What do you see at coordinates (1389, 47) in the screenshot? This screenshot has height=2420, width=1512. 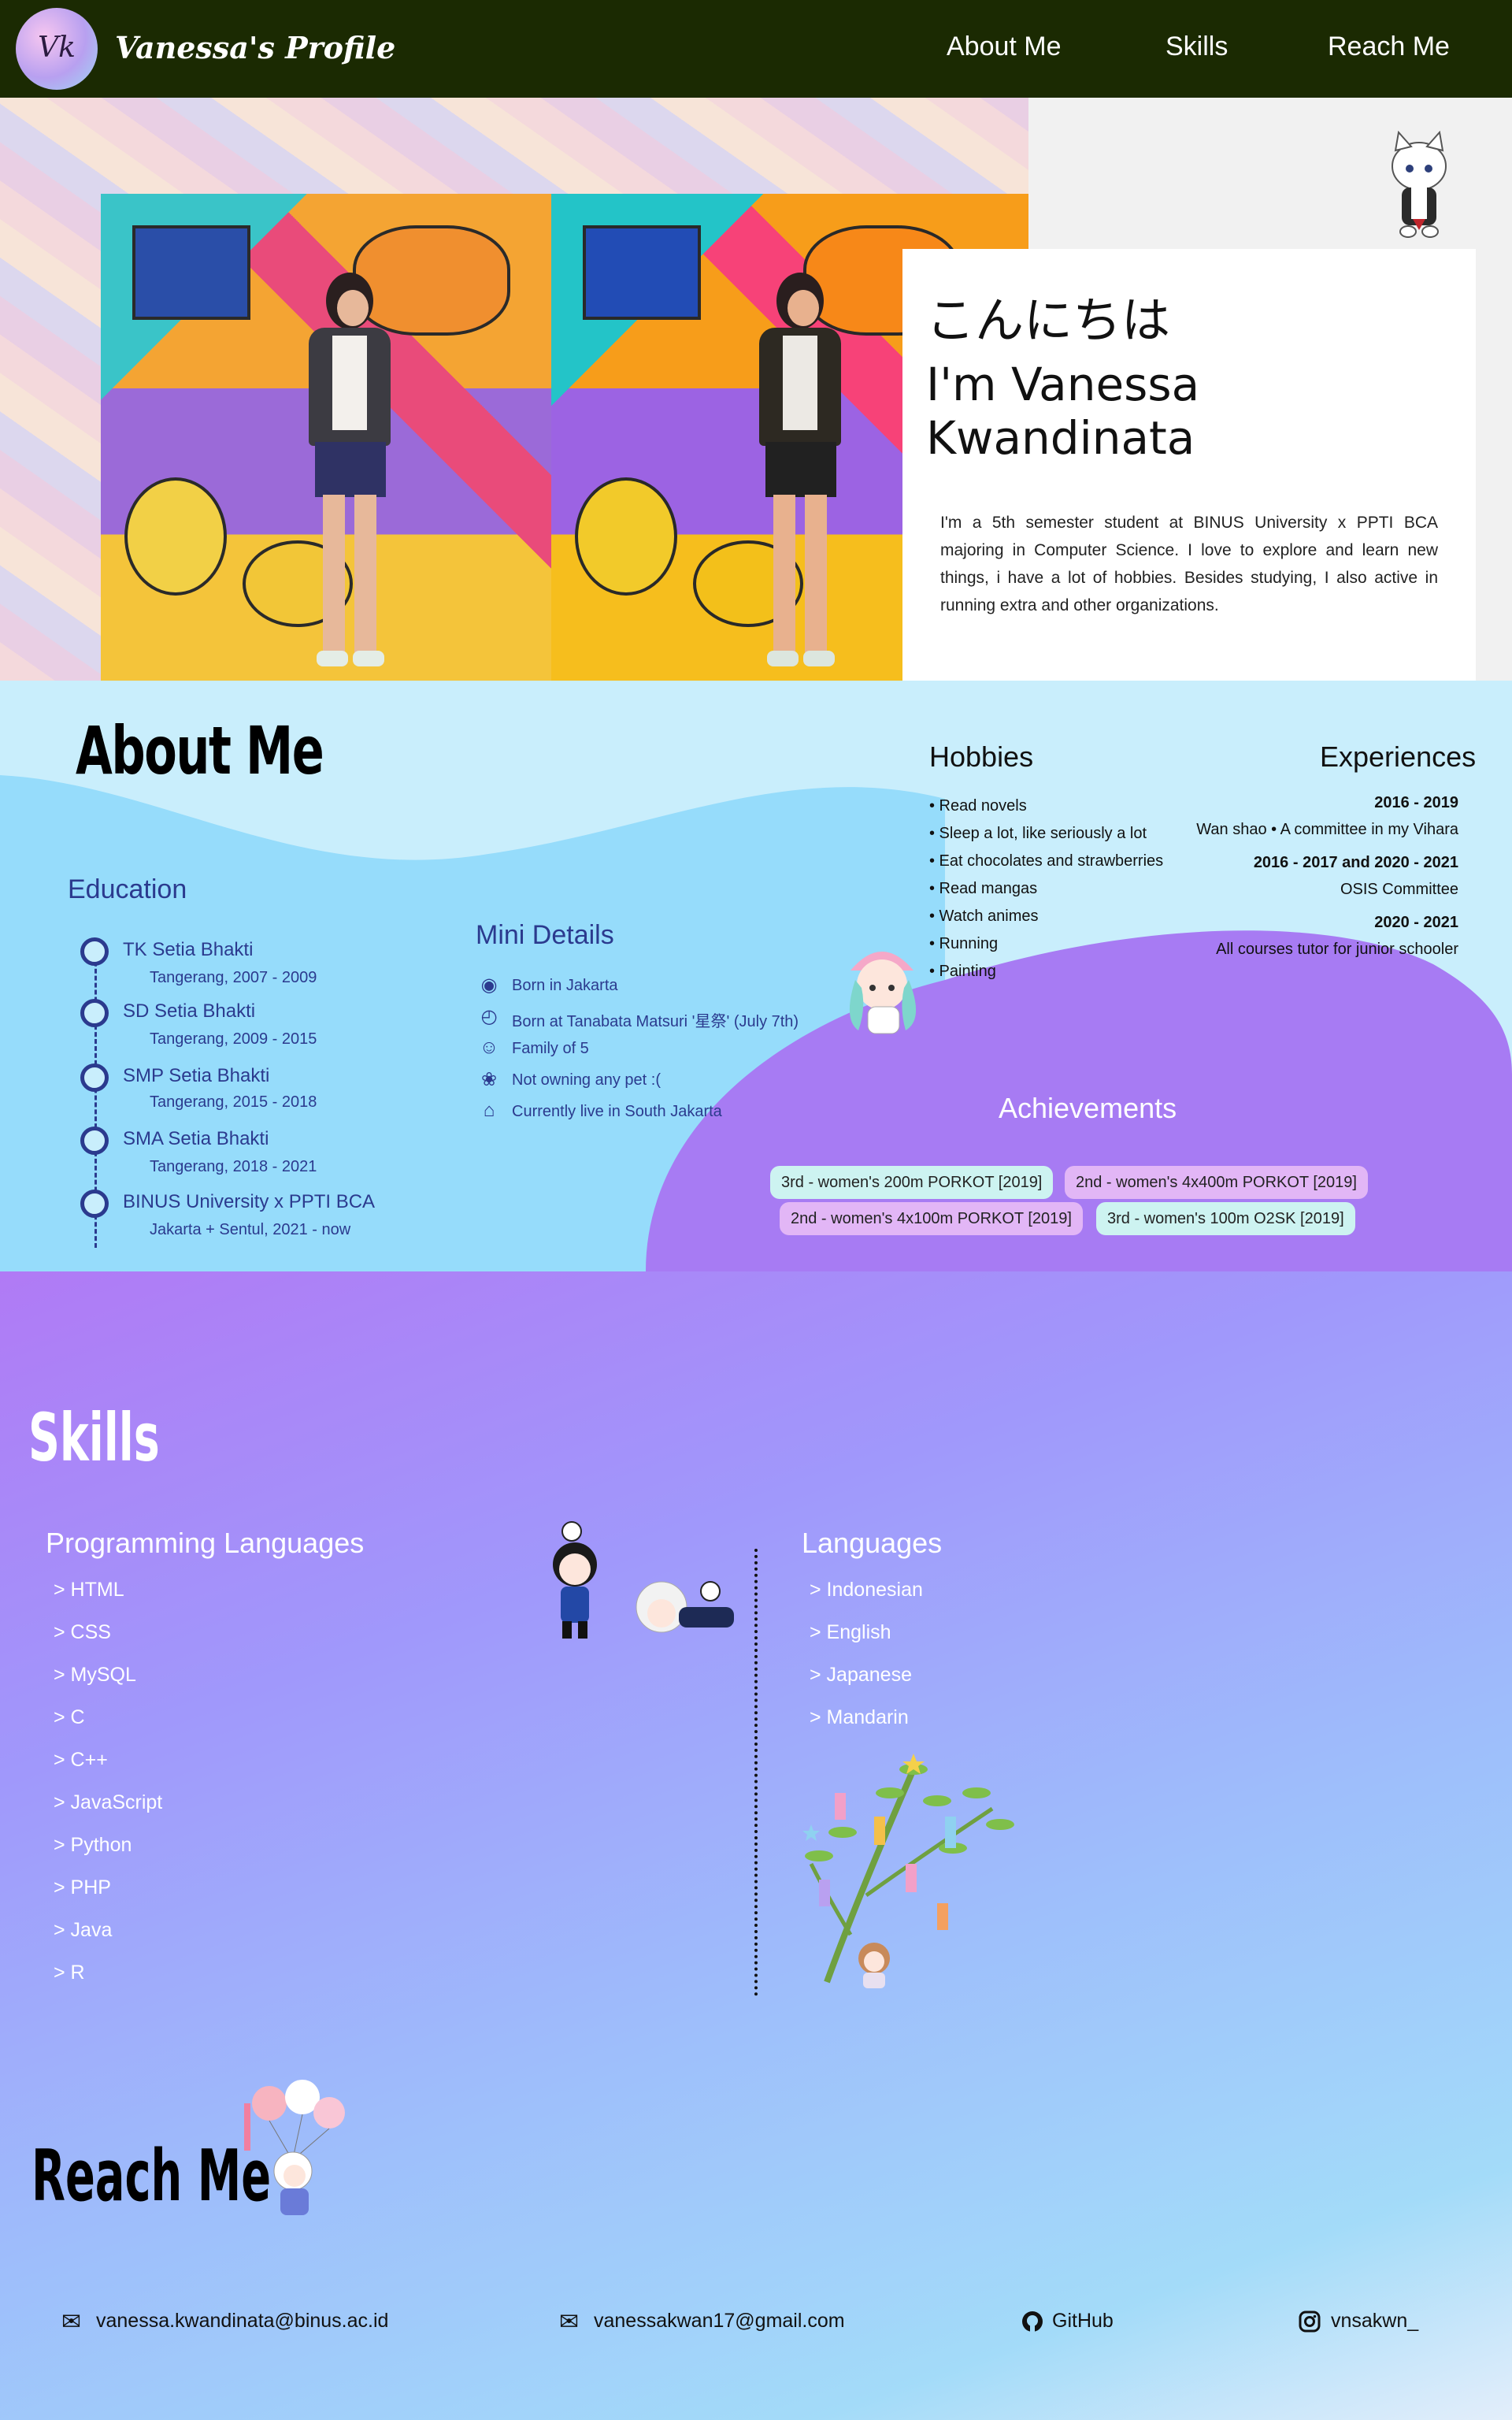 I see `nav-link-reach-me: Reach Me` at bounding box center [1389, 47].